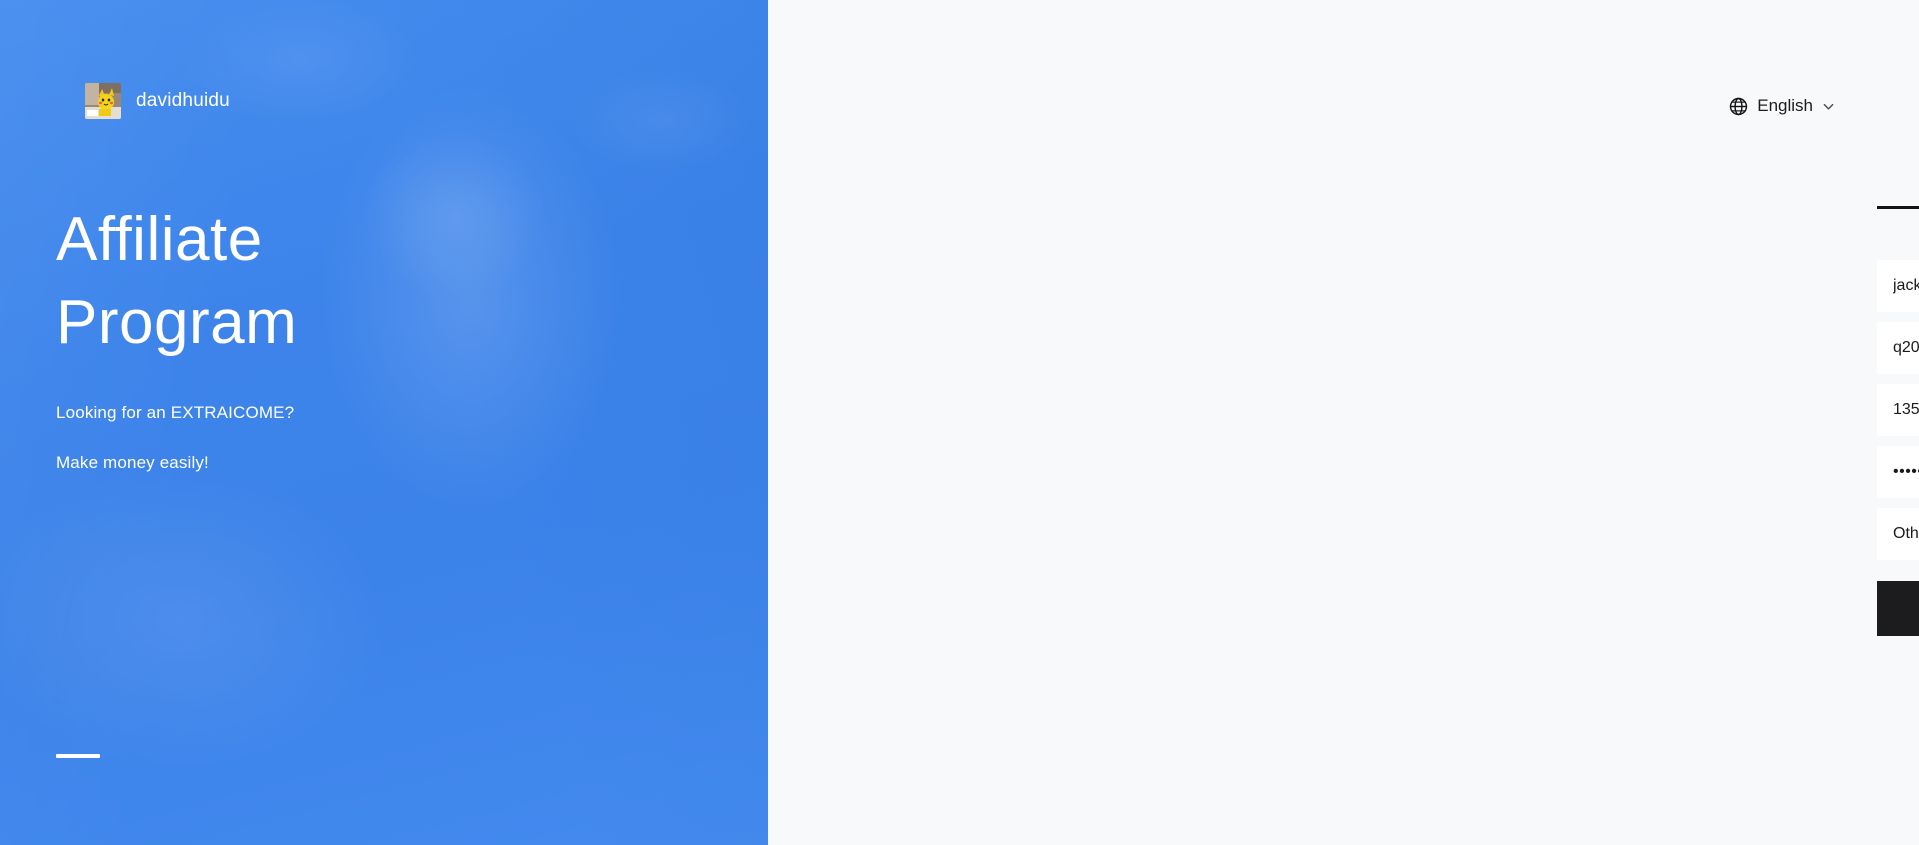  I want to click on brand: davidhuidu, so click(157, 101).